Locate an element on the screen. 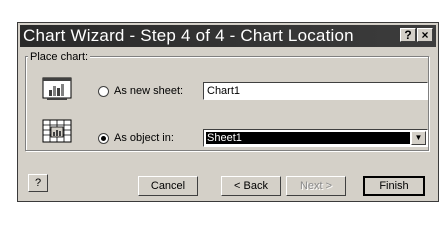 Image resolution: width=442 pixels, height=241 pixels. back-button: < Back is located at coordinates (251, 186).